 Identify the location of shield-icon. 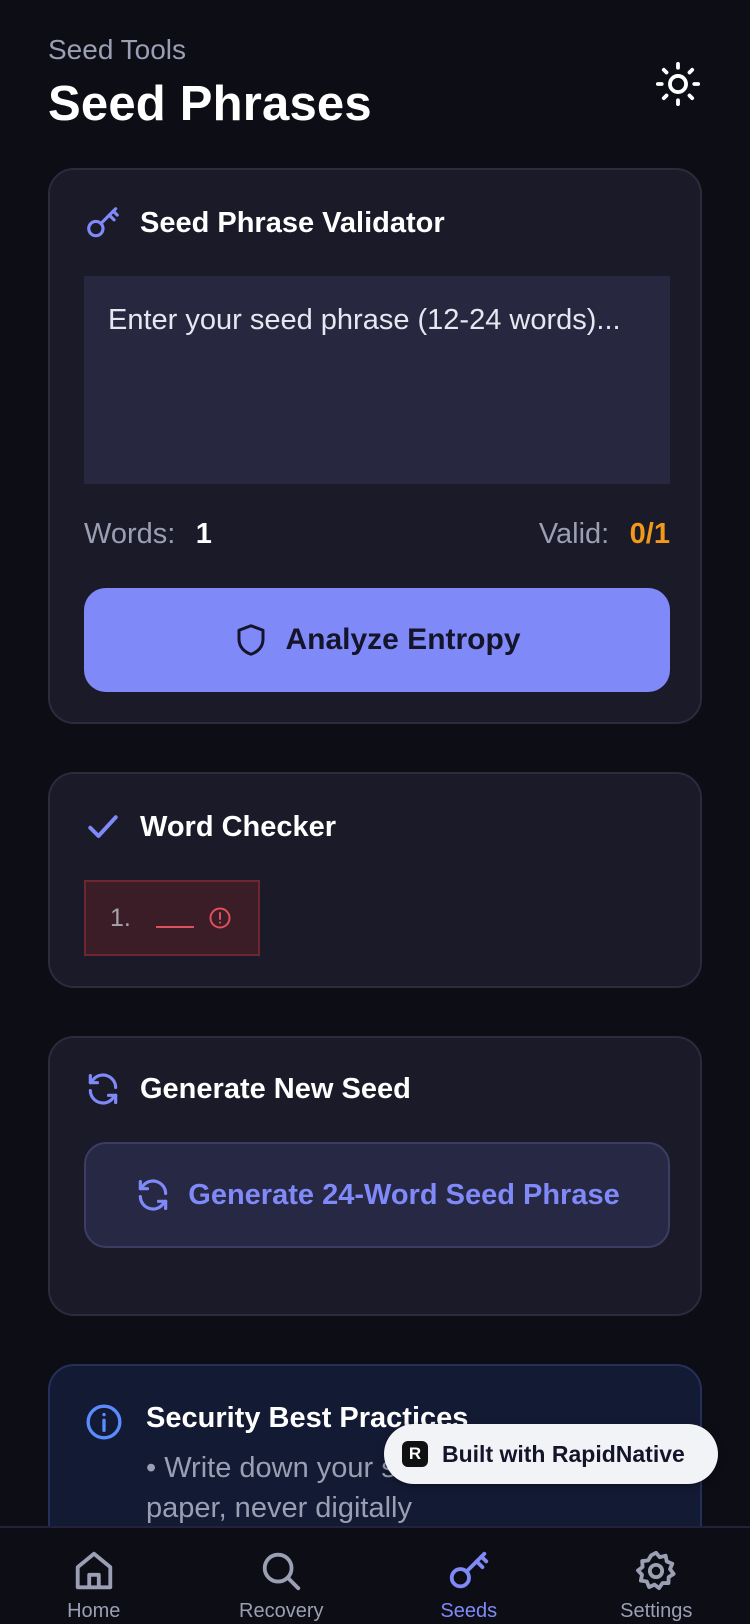
(251, 640).